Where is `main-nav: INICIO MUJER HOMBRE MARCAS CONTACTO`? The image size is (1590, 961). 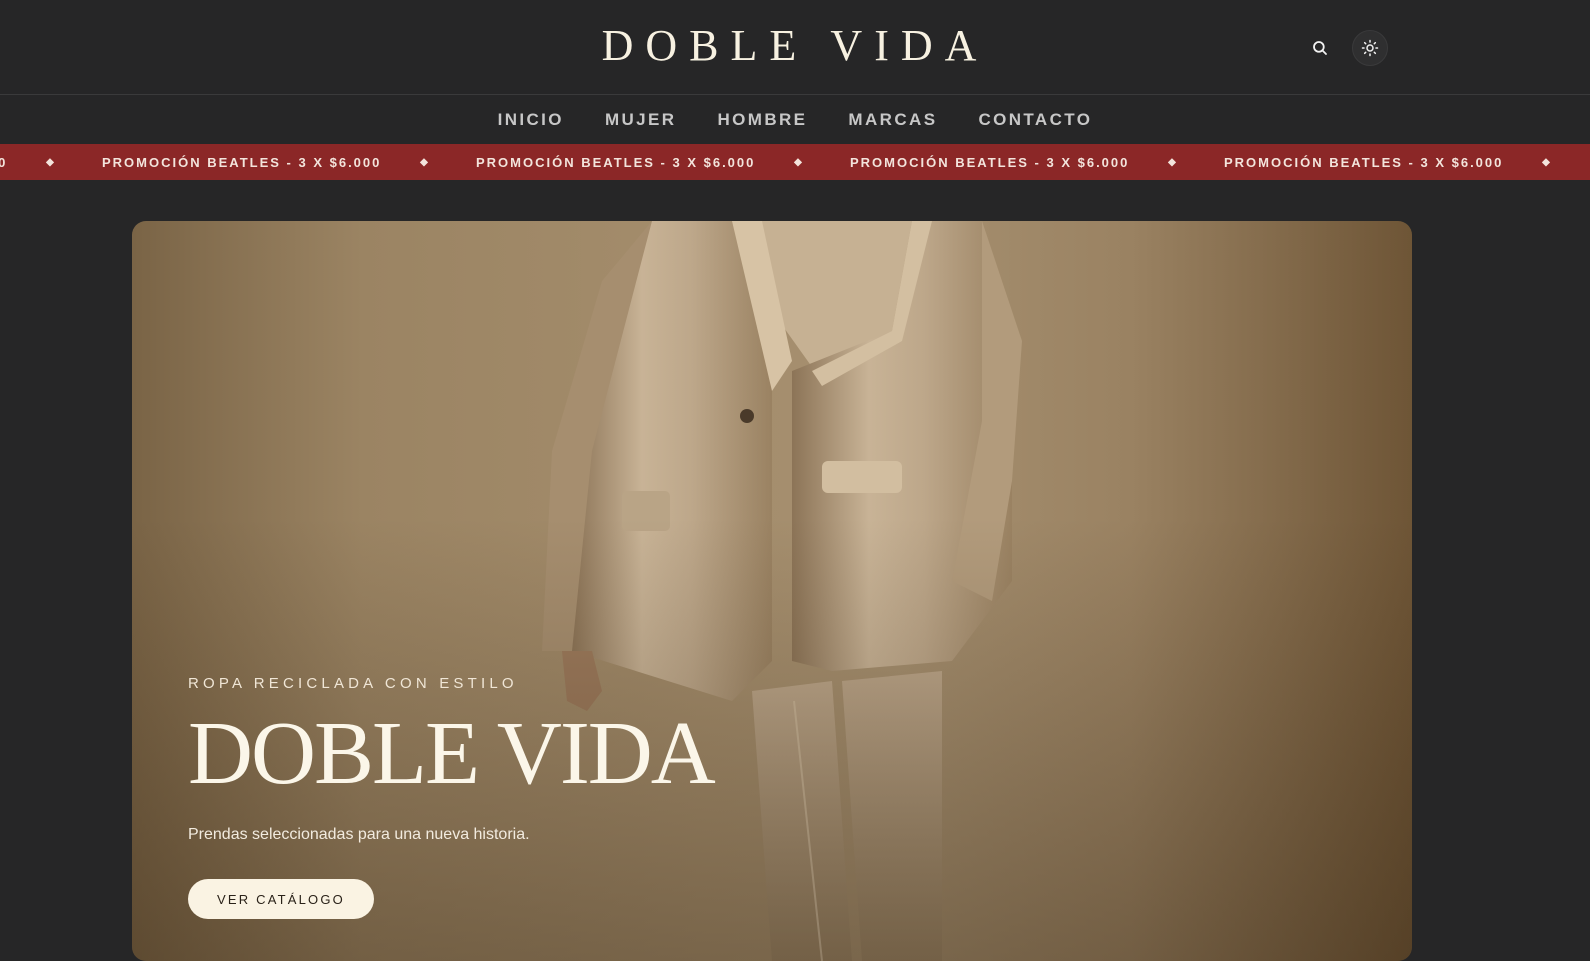 main-nav: INICIO MUJER HOMBRE MARCAS CONTACTO is located at coordinates (795, 120).